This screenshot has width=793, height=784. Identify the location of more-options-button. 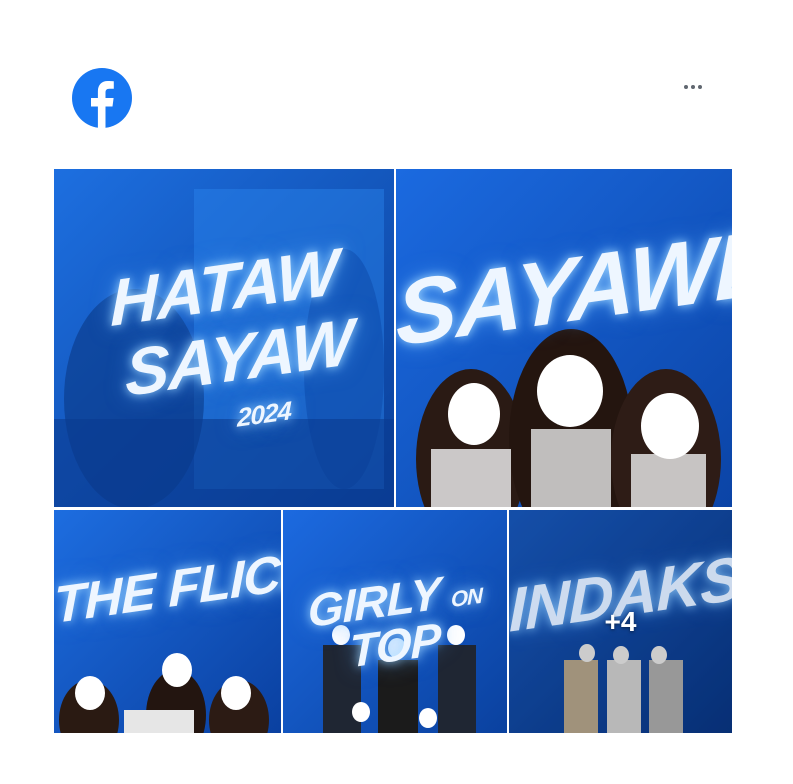
(693, 87).